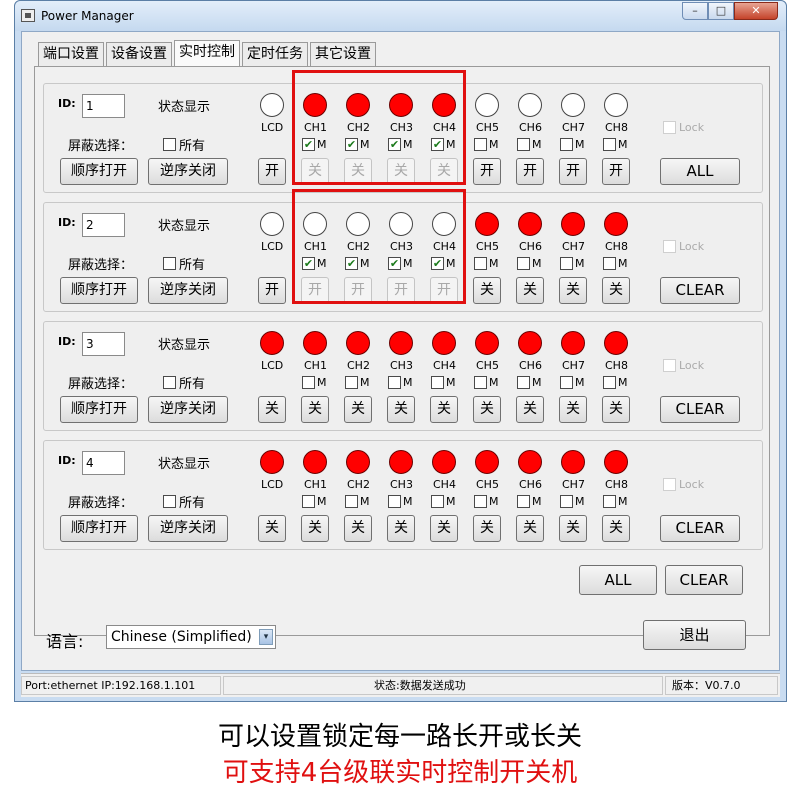  I want to click on all-groups-clear-button: CLEAR, so click(704, 580).